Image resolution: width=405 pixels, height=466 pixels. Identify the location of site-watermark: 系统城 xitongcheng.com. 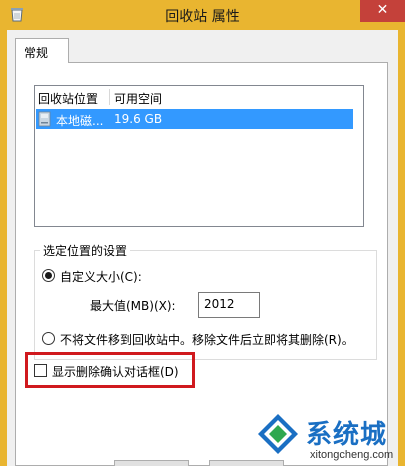
(327, 437).